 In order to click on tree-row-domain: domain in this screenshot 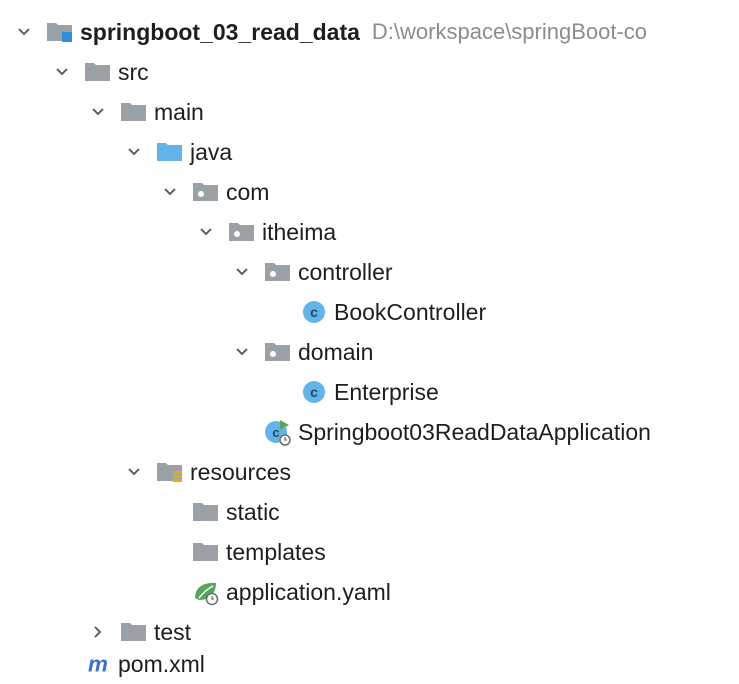, I will do `click(302, 352)`.